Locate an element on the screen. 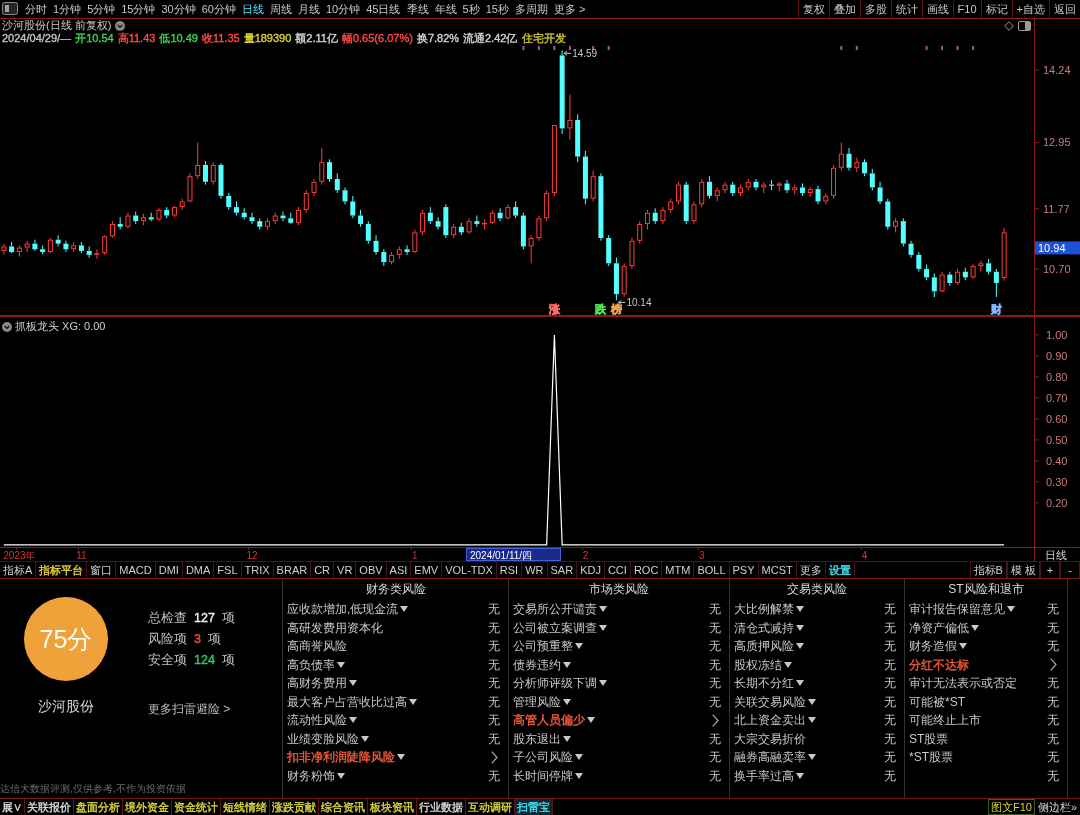 The image size is (1080, 815). period-tab: 45日线 is located at coordinates (383, 9).